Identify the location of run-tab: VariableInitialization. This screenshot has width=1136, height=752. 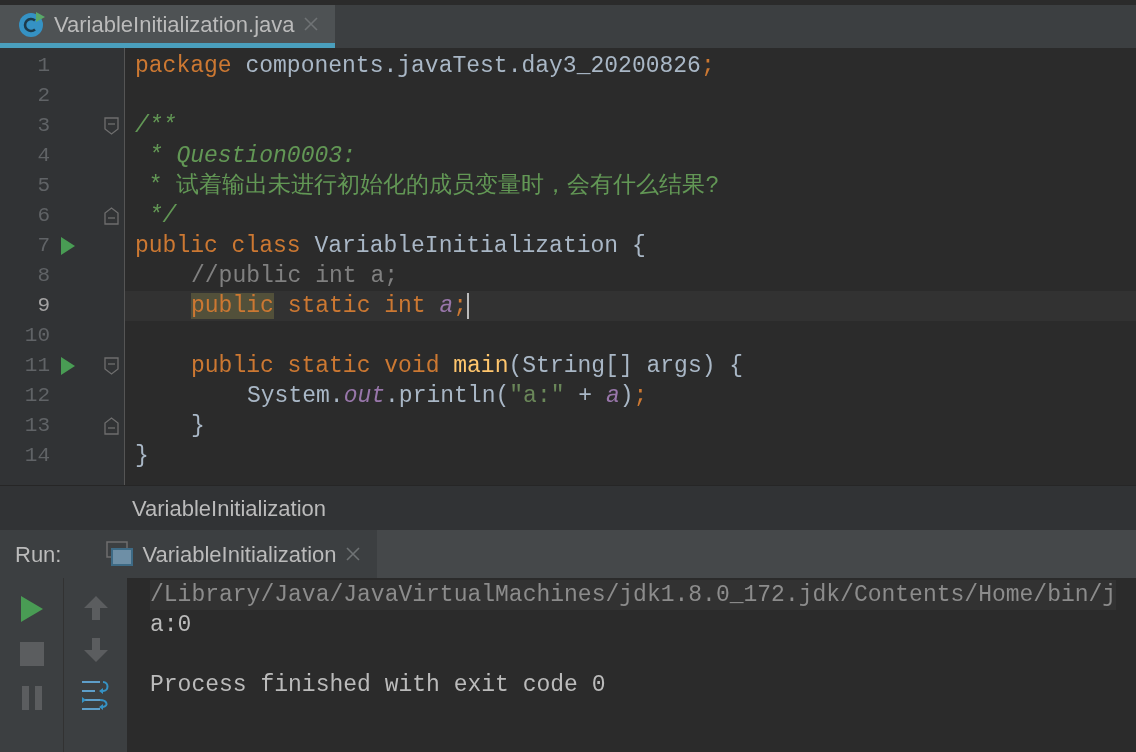
(226, 554).